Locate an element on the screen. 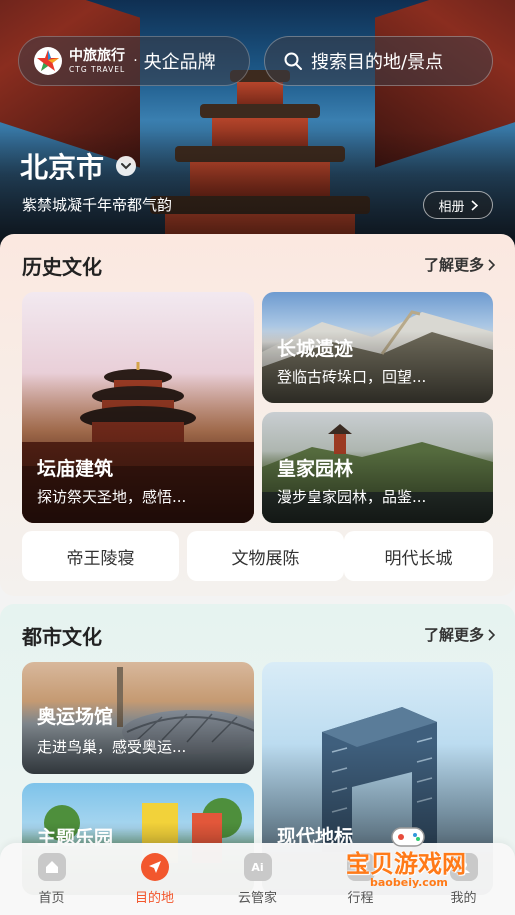 Image resolution: width=515 pixels, height=915 pixels. city-selector: 北京市 is located at coordinates (78, 166).